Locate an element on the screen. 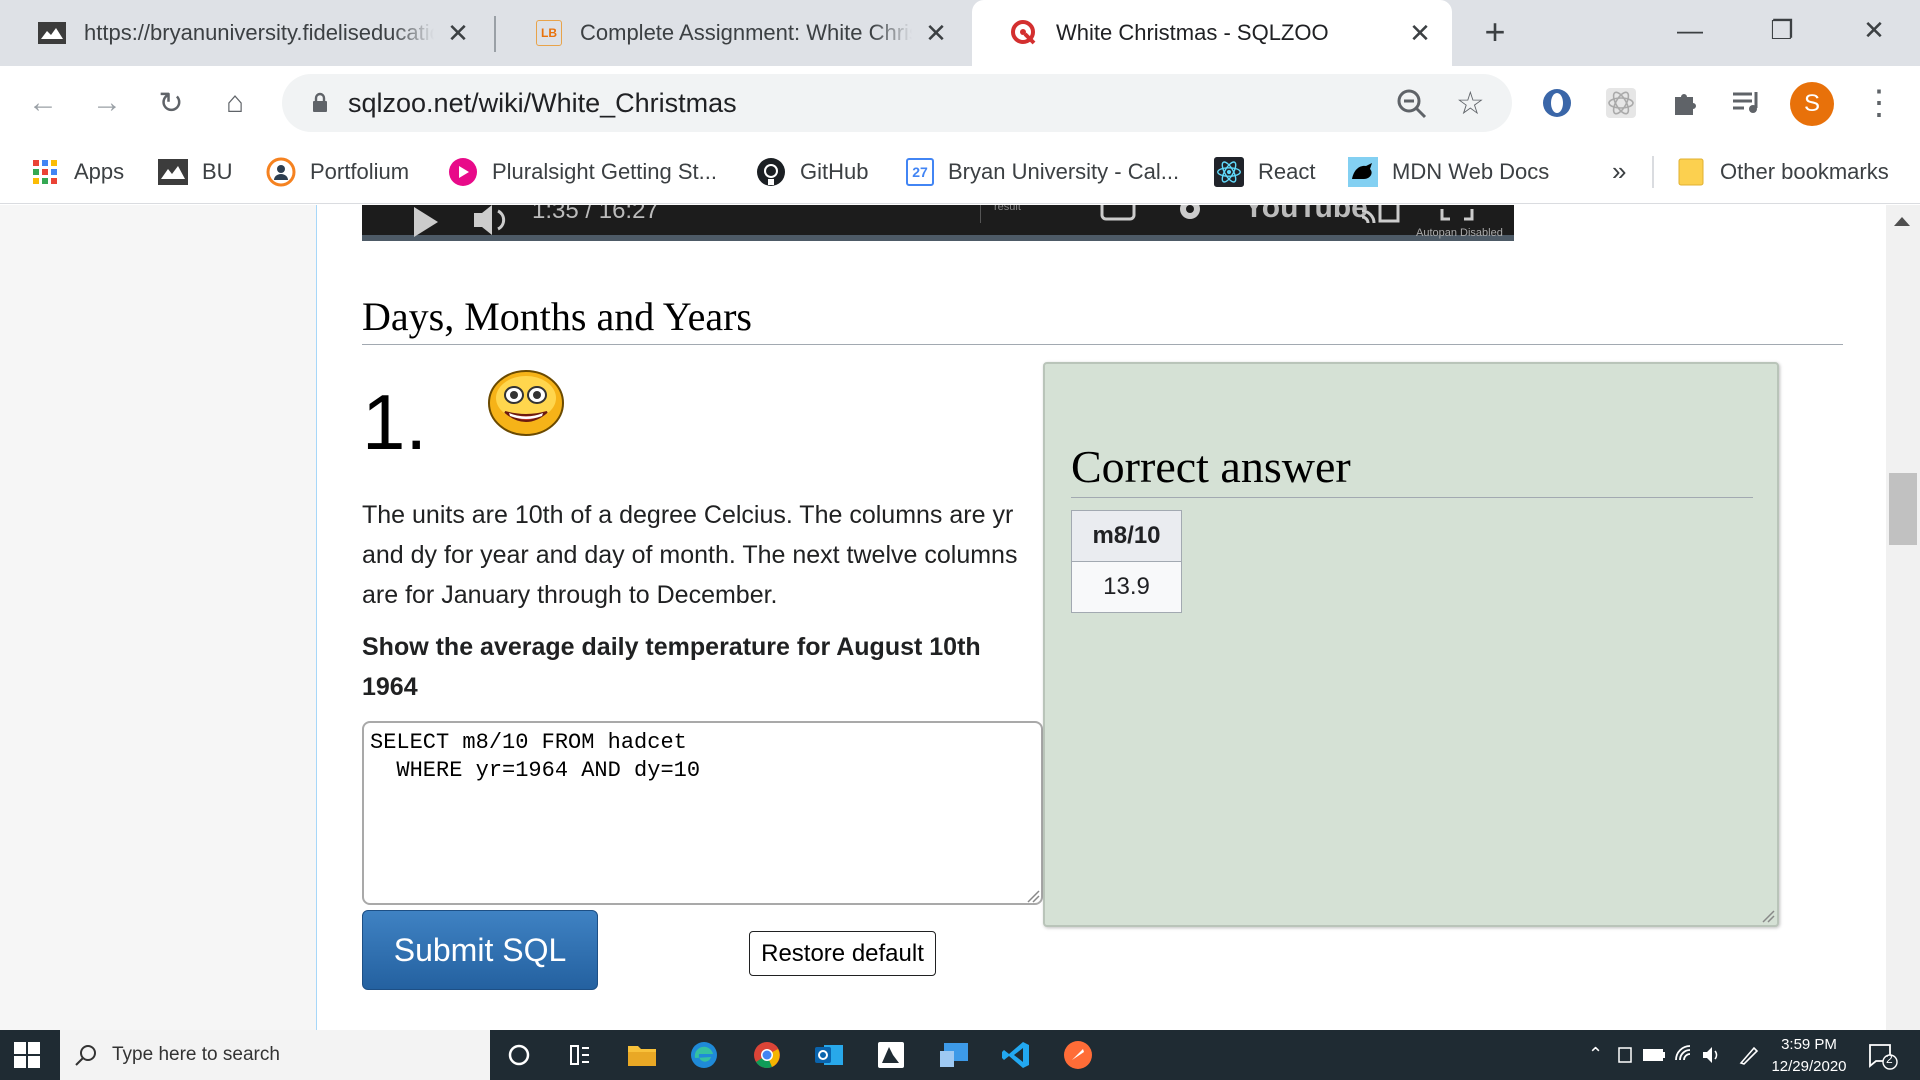 This screenshot has height=1080, width=1920. pluralsight-icon is located at coordinates (463, 172).